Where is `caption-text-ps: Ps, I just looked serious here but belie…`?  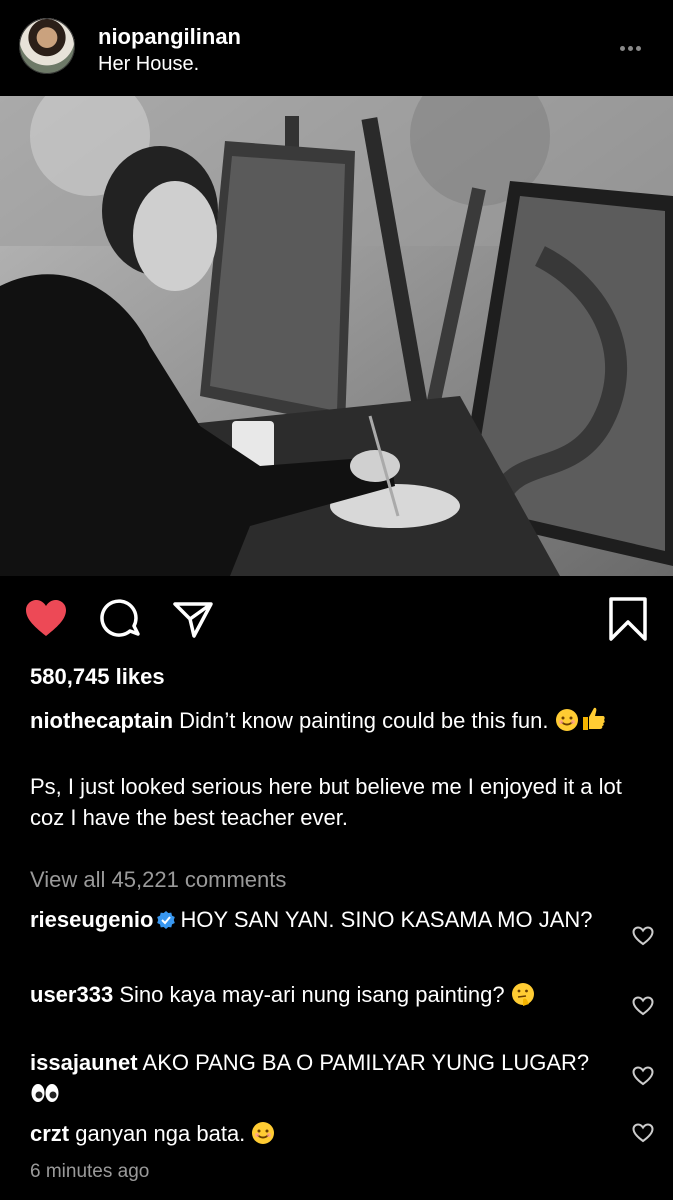 caption-text-ps: Ps, I just looked serious here but belie… is located at coordinates (326, 802).